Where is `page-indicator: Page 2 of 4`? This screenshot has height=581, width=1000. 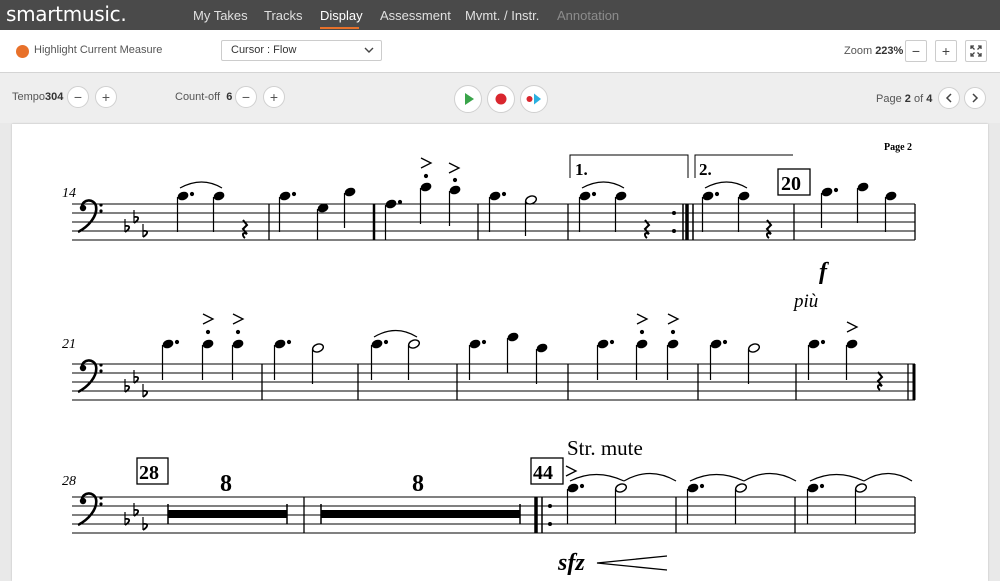
page-indicator: Page 2 of 4 is located at coordinates (904, 99).